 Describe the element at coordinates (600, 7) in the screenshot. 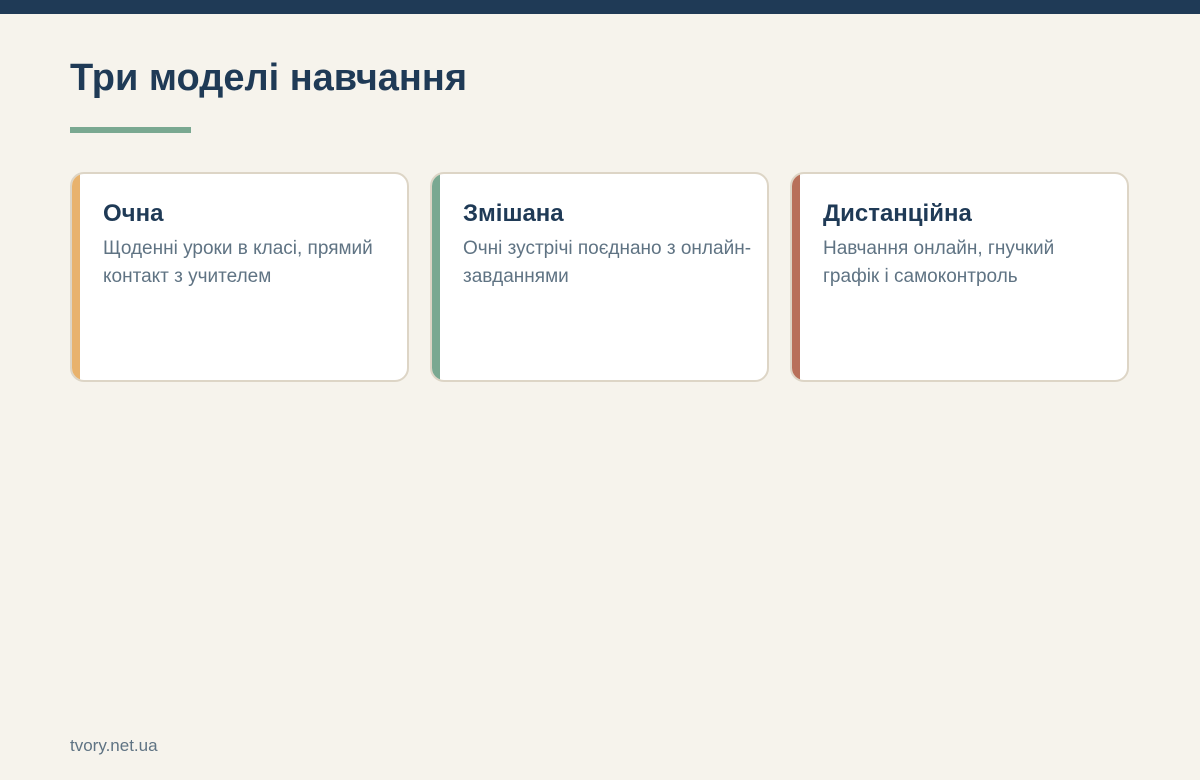

I see `top-bar` at that location.